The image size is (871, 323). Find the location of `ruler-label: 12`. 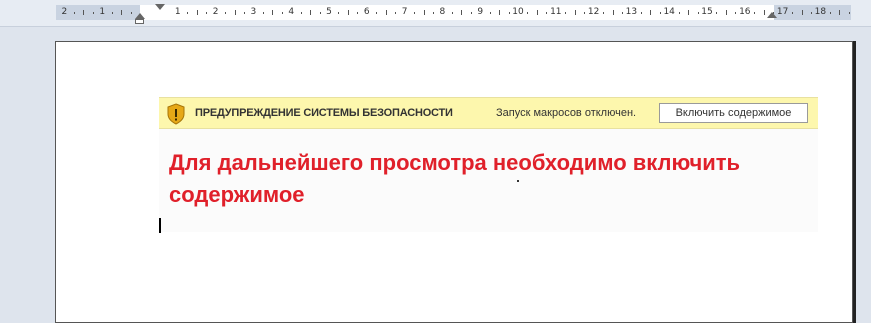

ruler-label: 12 is located at coordinates (593, 12).